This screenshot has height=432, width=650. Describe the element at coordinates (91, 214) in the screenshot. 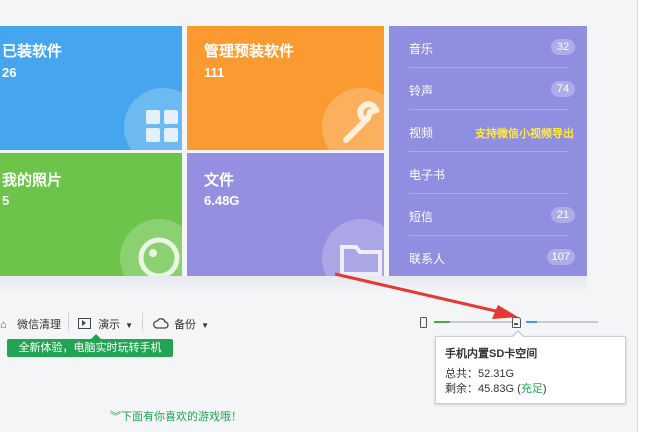

I see `my-photos-tile: 我的照片 5` at that location.